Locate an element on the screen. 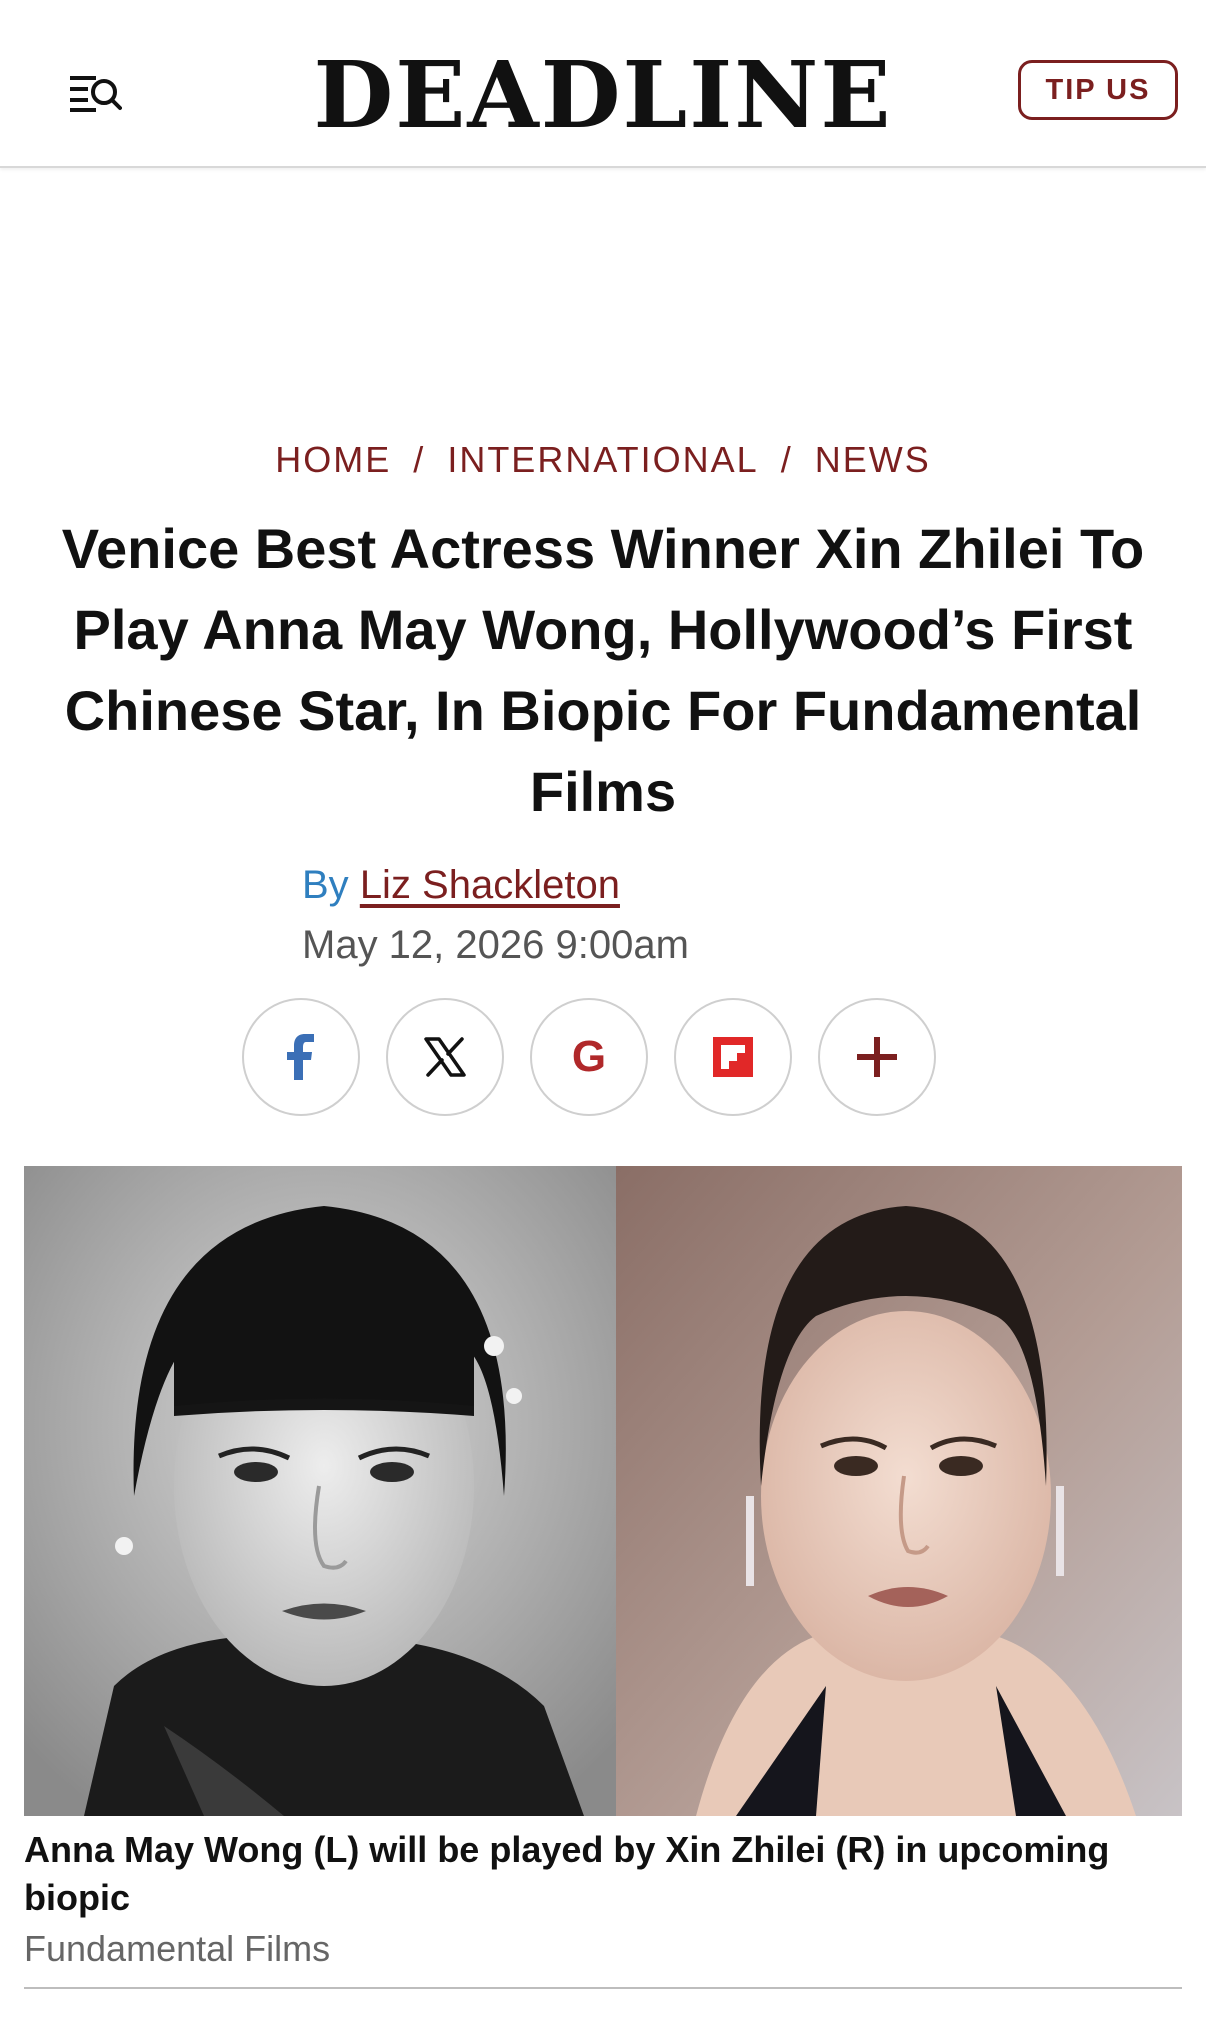 This screenshot has height=2020, width=1206. breadcrumb: HOME / INTERNATIONAL / NEWS is located at coordinates (603, 460).